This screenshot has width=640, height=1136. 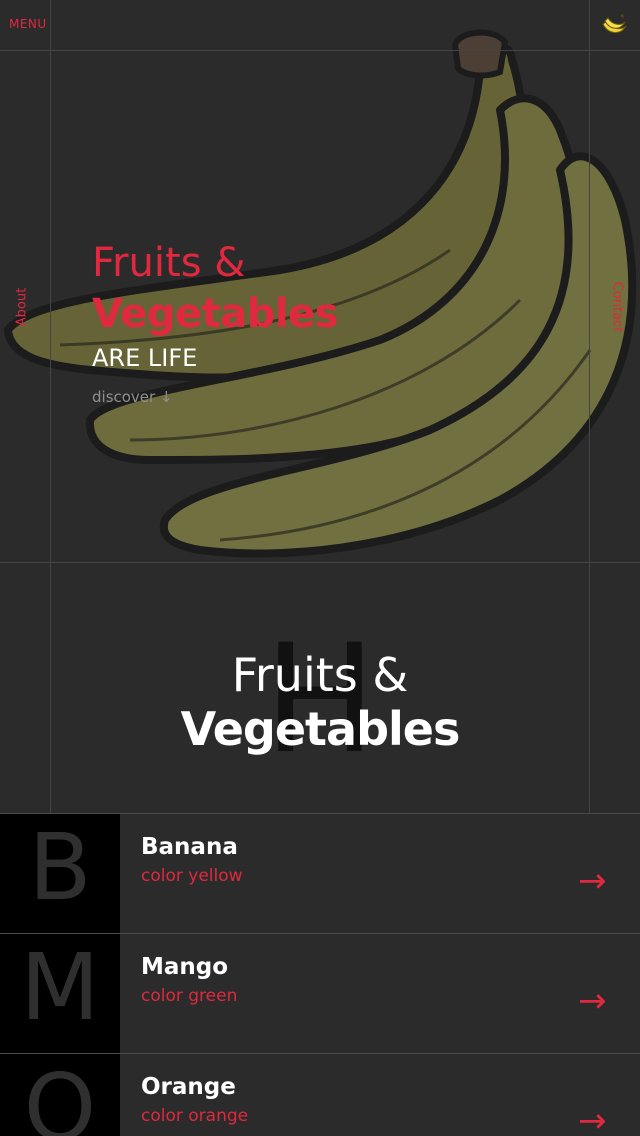 What do you see at coordinates (60, 867) in the screenshot?
I see `item-letter: B` at bounding box center [60, 867].